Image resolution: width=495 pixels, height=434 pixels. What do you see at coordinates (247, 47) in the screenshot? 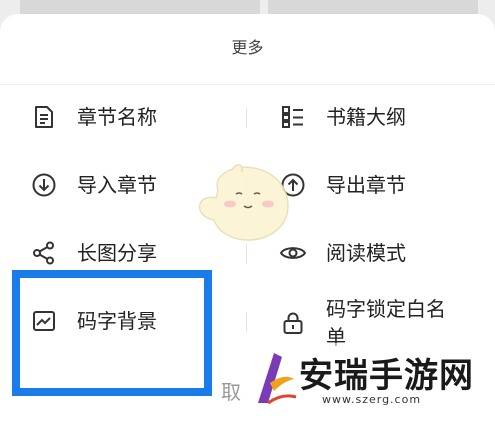
I see `sheet-title: 更多` at bounding box center [247, 47].